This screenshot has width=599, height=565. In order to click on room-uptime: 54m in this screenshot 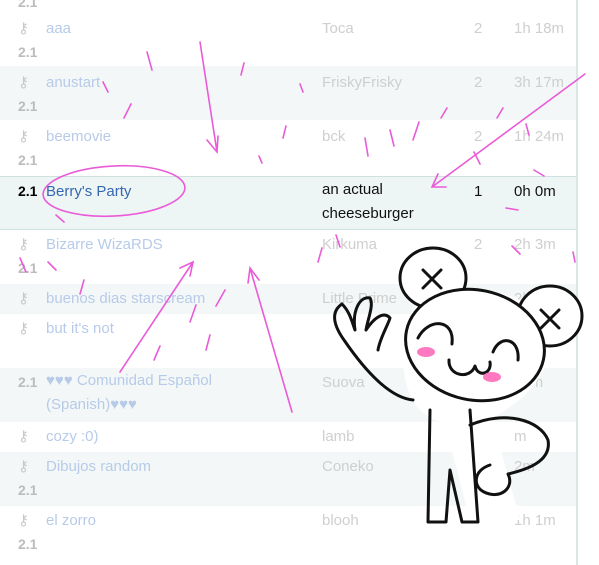, I will do `click(529, 382)`.